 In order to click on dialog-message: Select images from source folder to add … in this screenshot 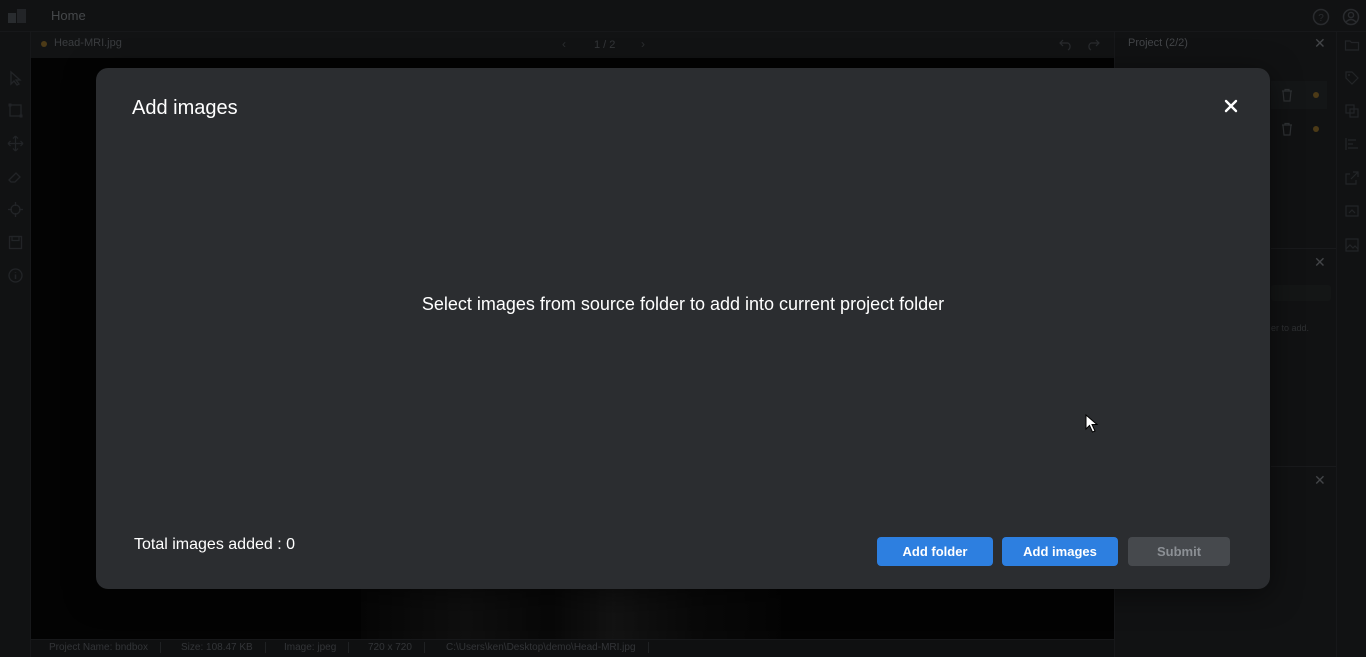, I will do `click(683, 304)`.